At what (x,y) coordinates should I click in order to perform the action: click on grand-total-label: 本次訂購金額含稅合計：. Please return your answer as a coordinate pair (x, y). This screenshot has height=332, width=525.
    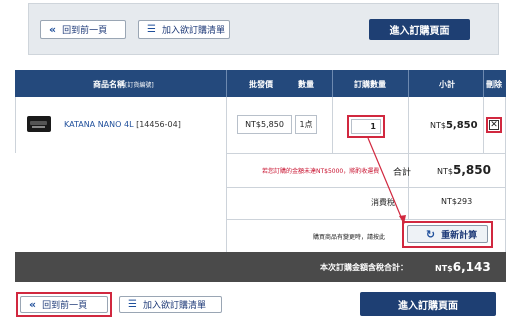
    Looking at the image, I should click on (364, 267).